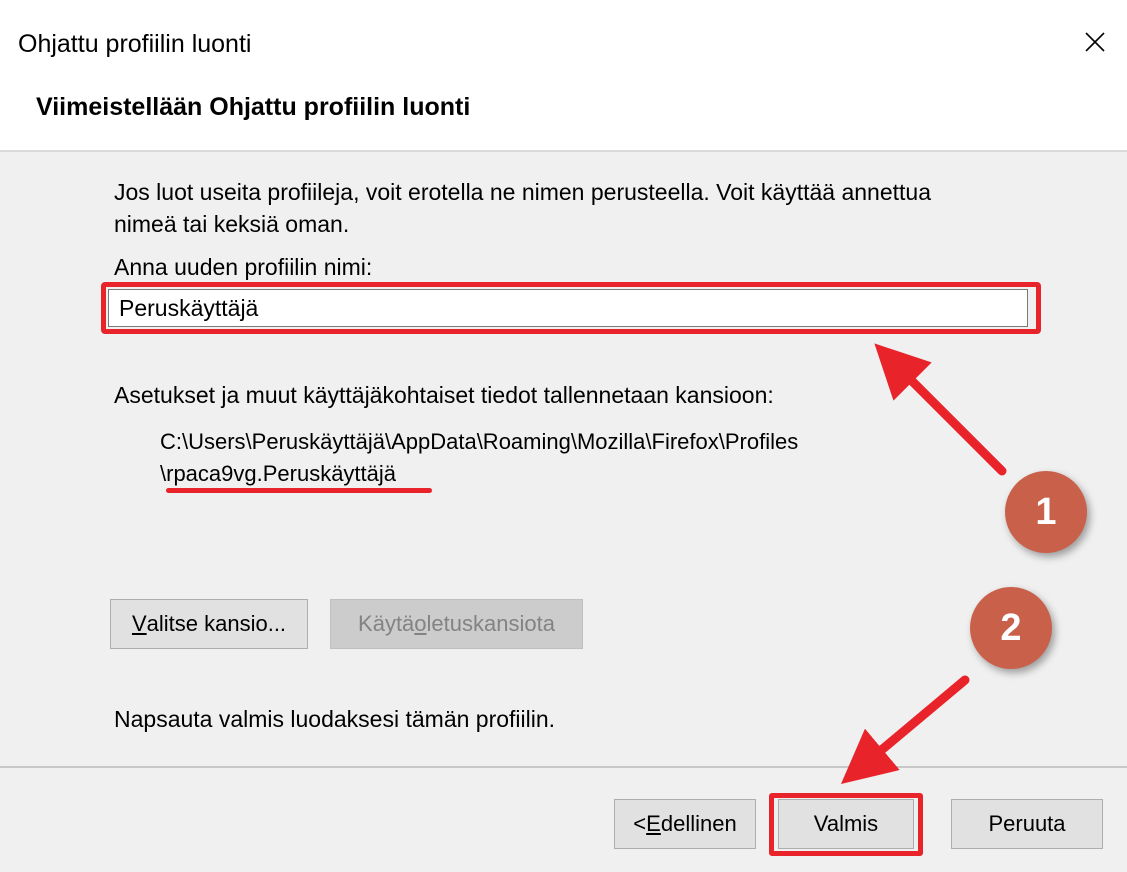 The height and width of the screenshot is (872, 1127). What do you see at coordinates (1046, 512) in the screenshot?
I see `step-badge-1: 1` at bounding box center [1046, 512].